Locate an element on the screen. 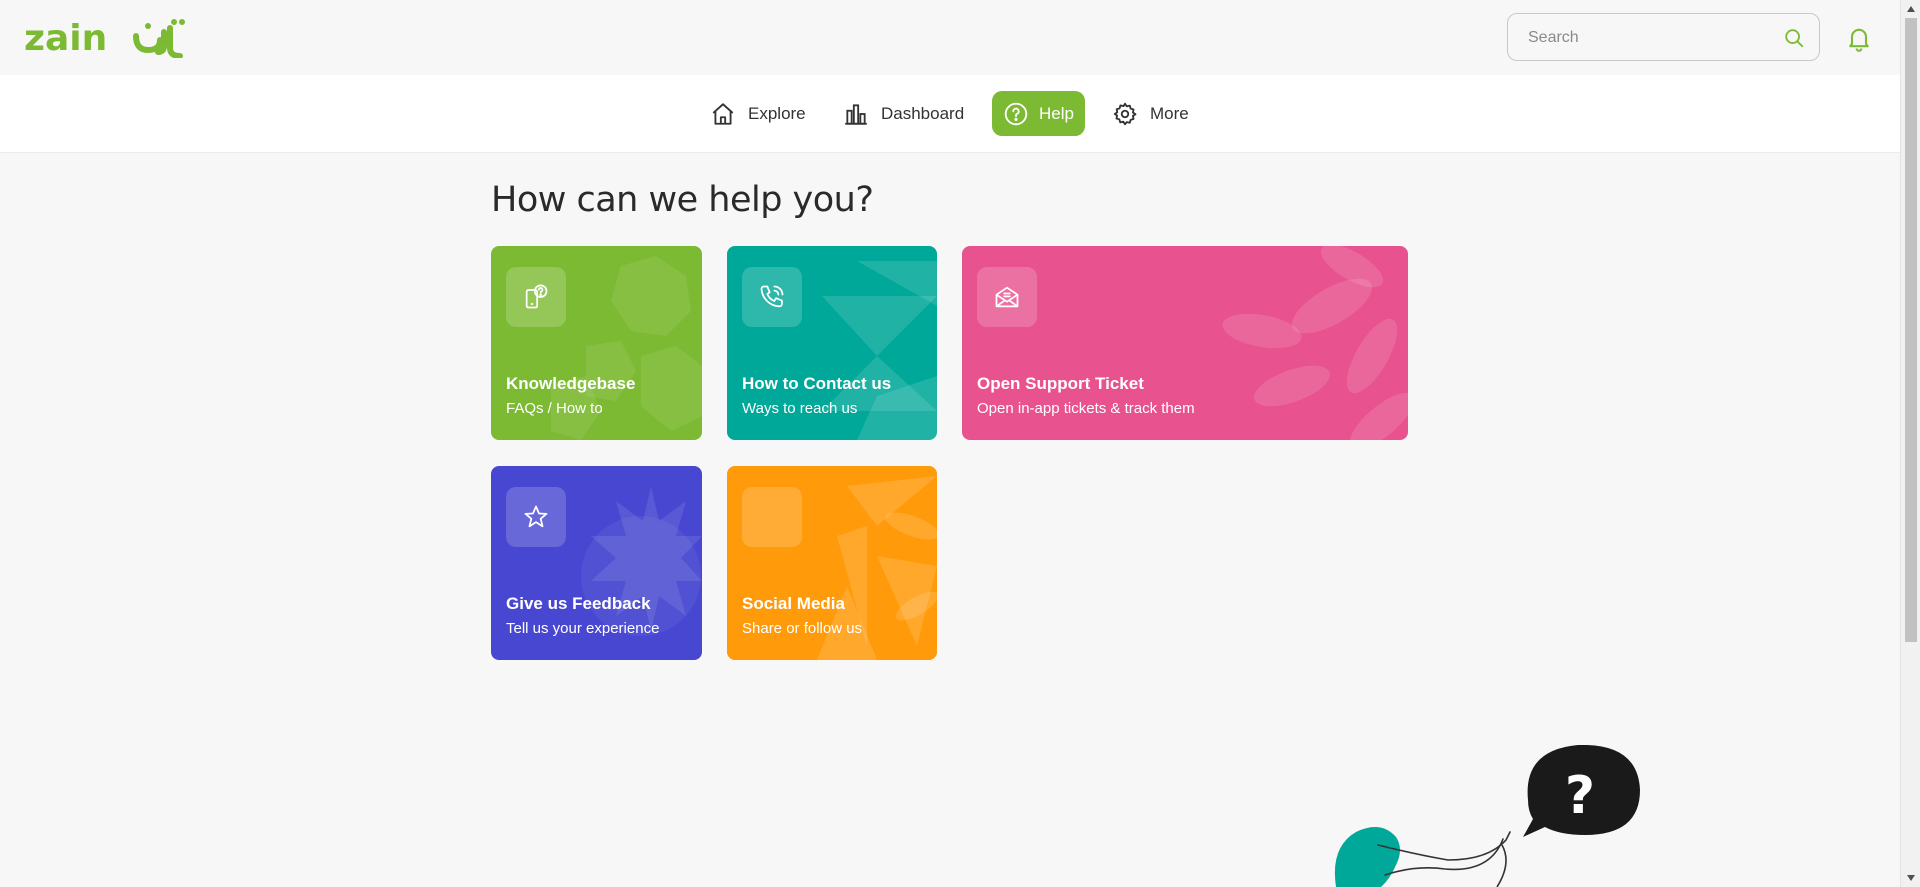 This screenshot has height=887, width=1920. card-title: How to Contact us is located at coordinates (817, 383).